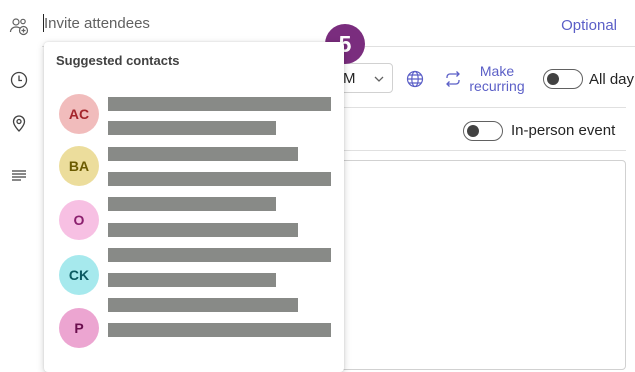 The image size is (635, 372). Describe the element at coordinates (563, 130) in the screenshot. I see `in-person-label: In-person event` at that location.